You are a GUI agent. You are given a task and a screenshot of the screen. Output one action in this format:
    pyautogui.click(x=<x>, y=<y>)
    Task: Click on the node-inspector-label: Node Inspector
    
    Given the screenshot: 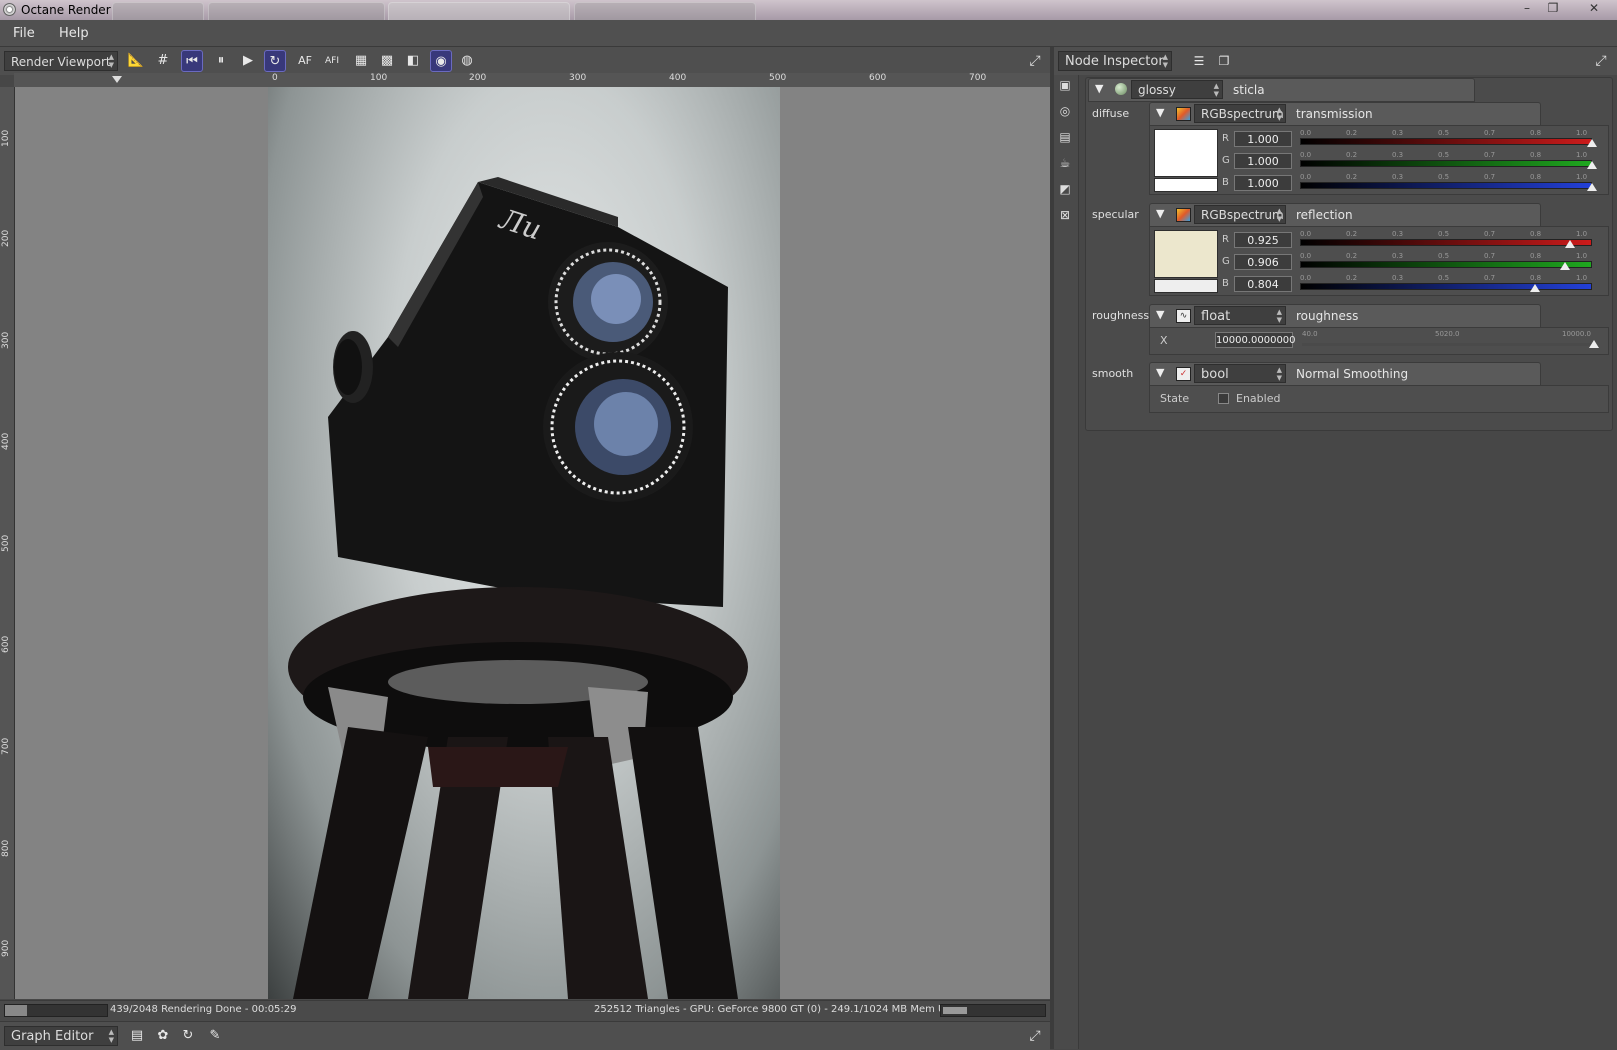 What is the action you would take?
    pyautogui.click(x=1114, y=61)
    